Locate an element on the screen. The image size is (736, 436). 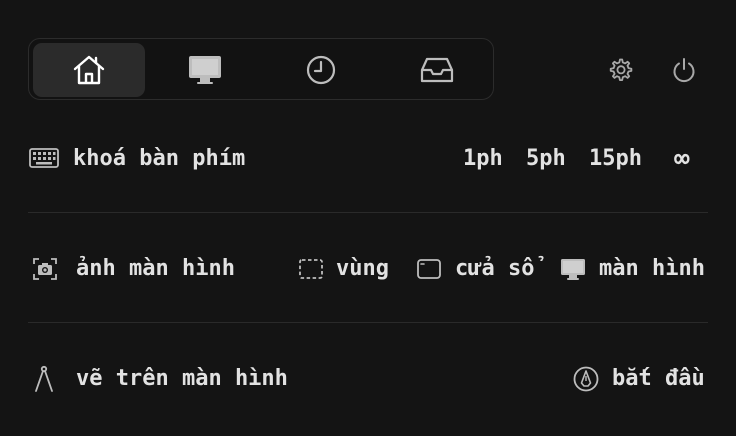
tab-home is located at coordinates (89, 70).